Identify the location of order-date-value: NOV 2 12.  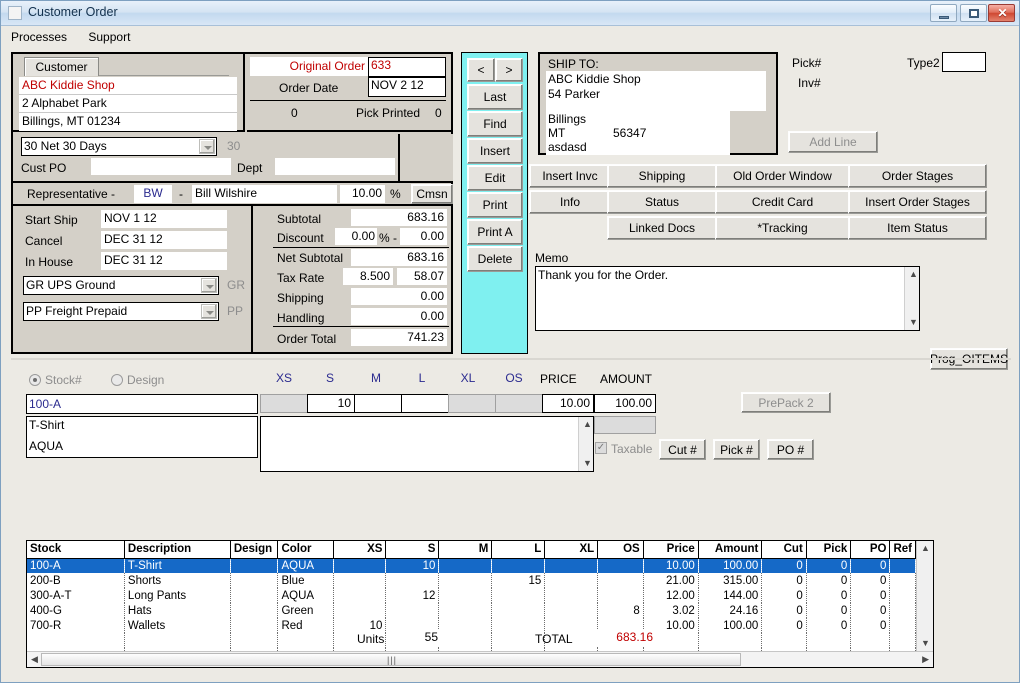
(407, 87).